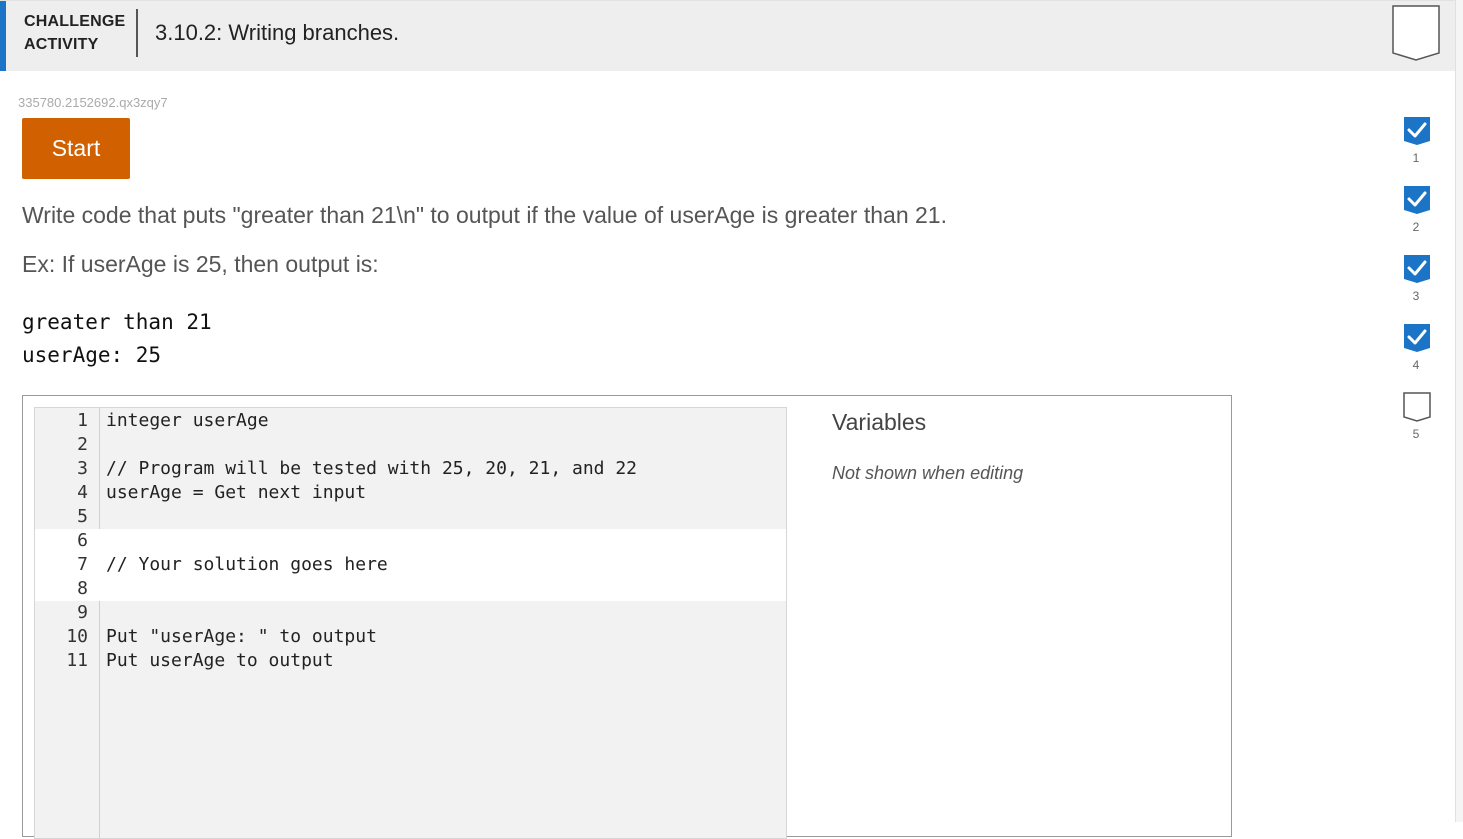 The width and height of the screenshot is (1463, 839). I want to click on code-line: 7 // Your solution goes here, so click(410, 565).